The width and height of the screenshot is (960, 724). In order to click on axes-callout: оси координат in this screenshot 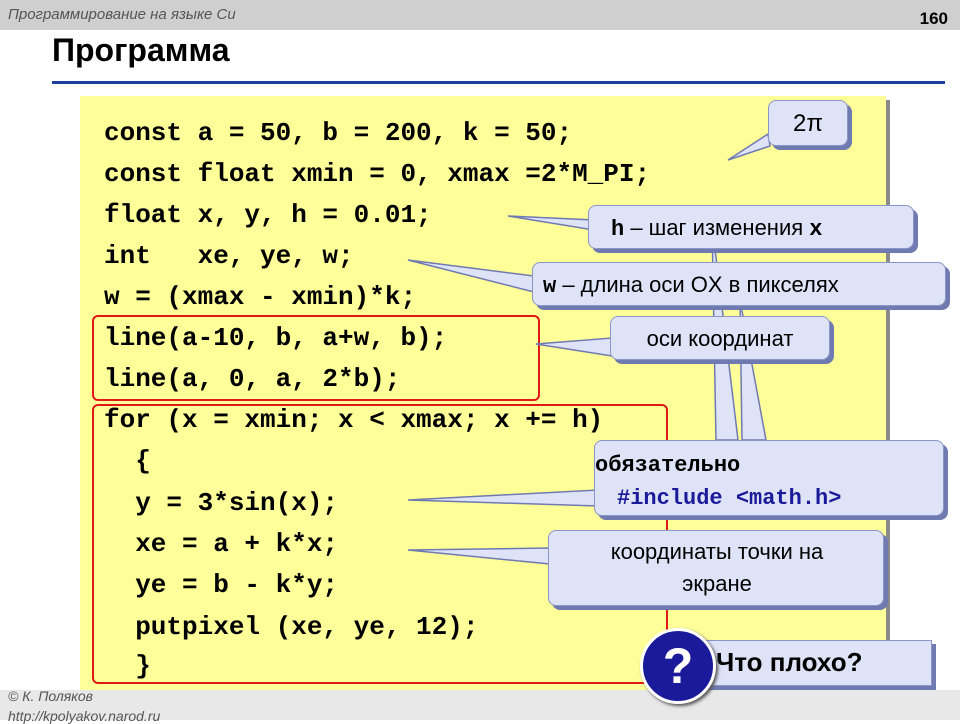, I will do `click(720, 338)`.